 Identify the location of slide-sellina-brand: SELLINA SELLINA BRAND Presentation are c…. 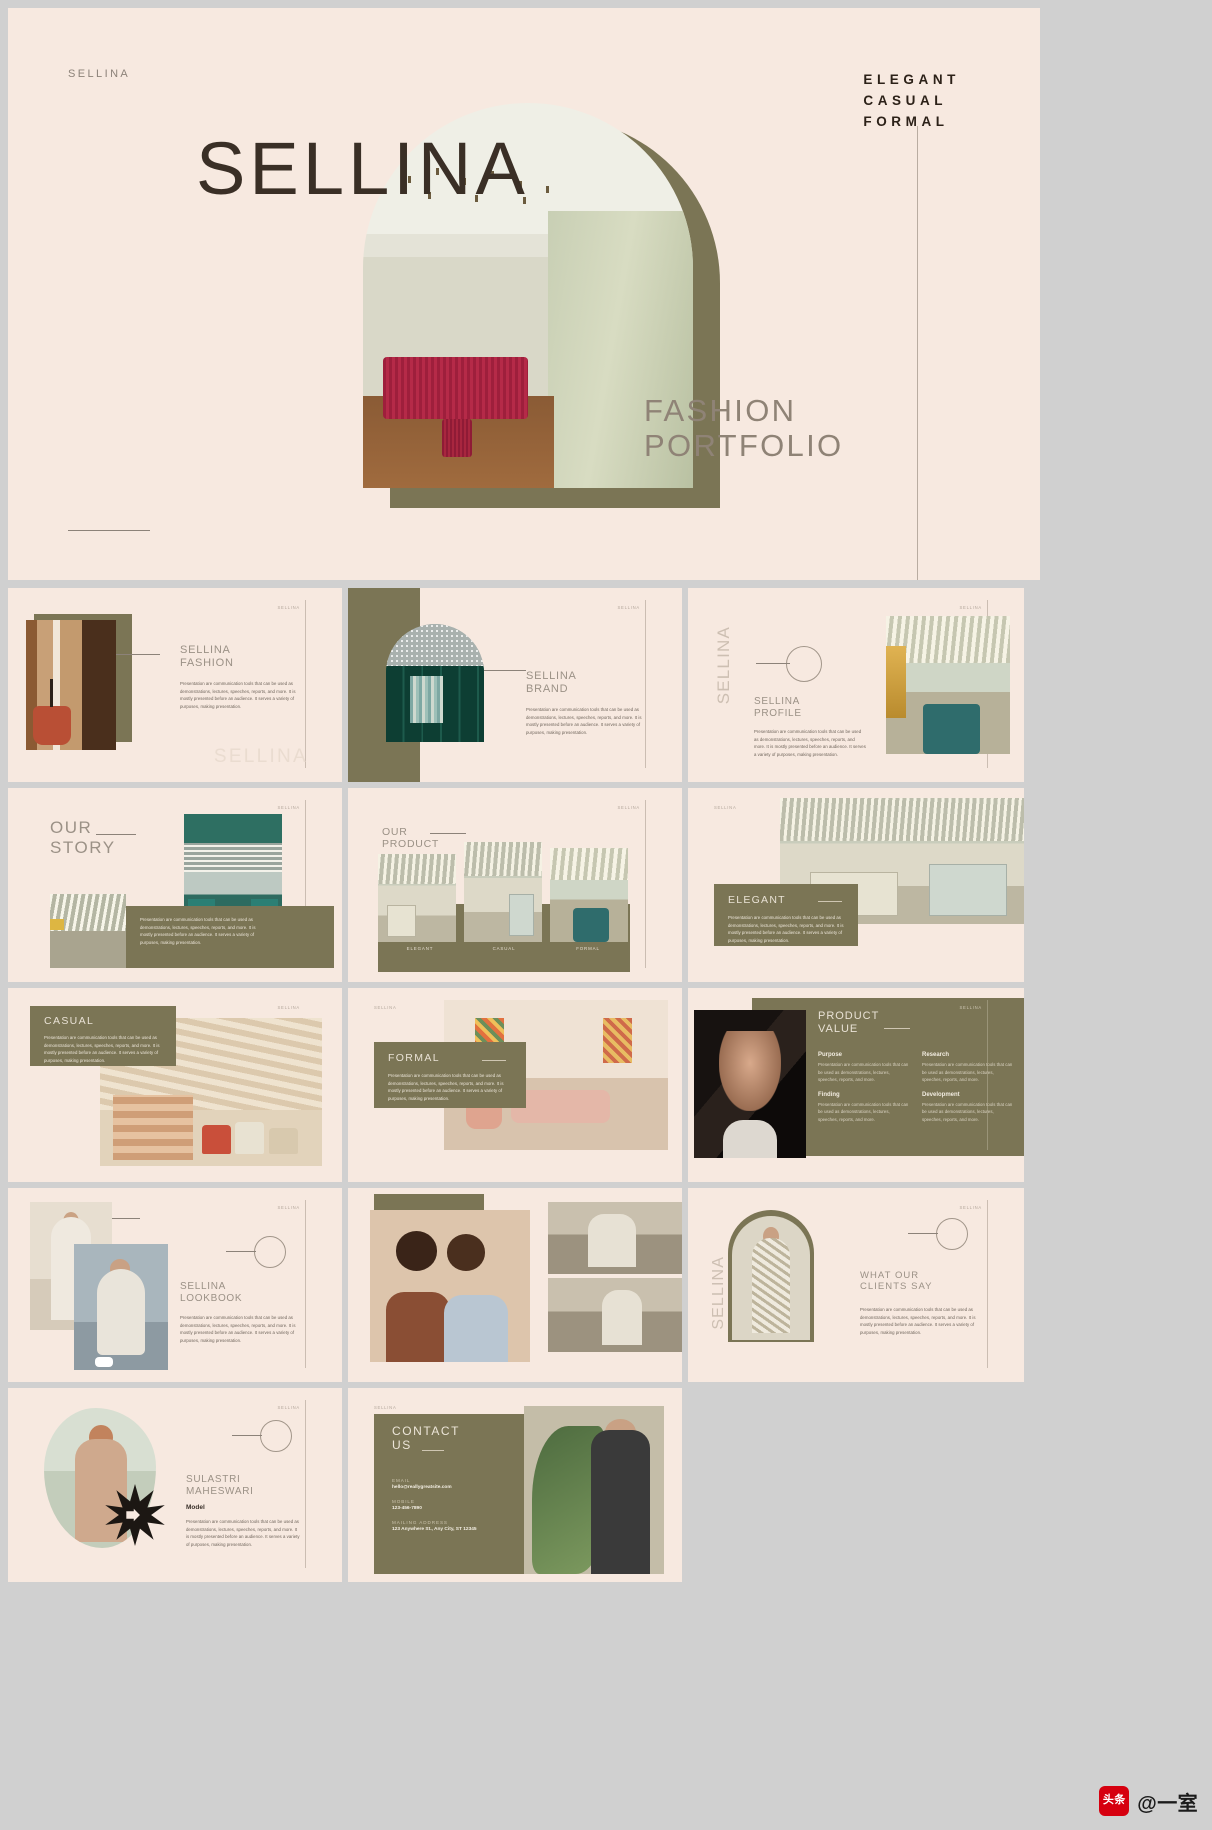
(515, 685).